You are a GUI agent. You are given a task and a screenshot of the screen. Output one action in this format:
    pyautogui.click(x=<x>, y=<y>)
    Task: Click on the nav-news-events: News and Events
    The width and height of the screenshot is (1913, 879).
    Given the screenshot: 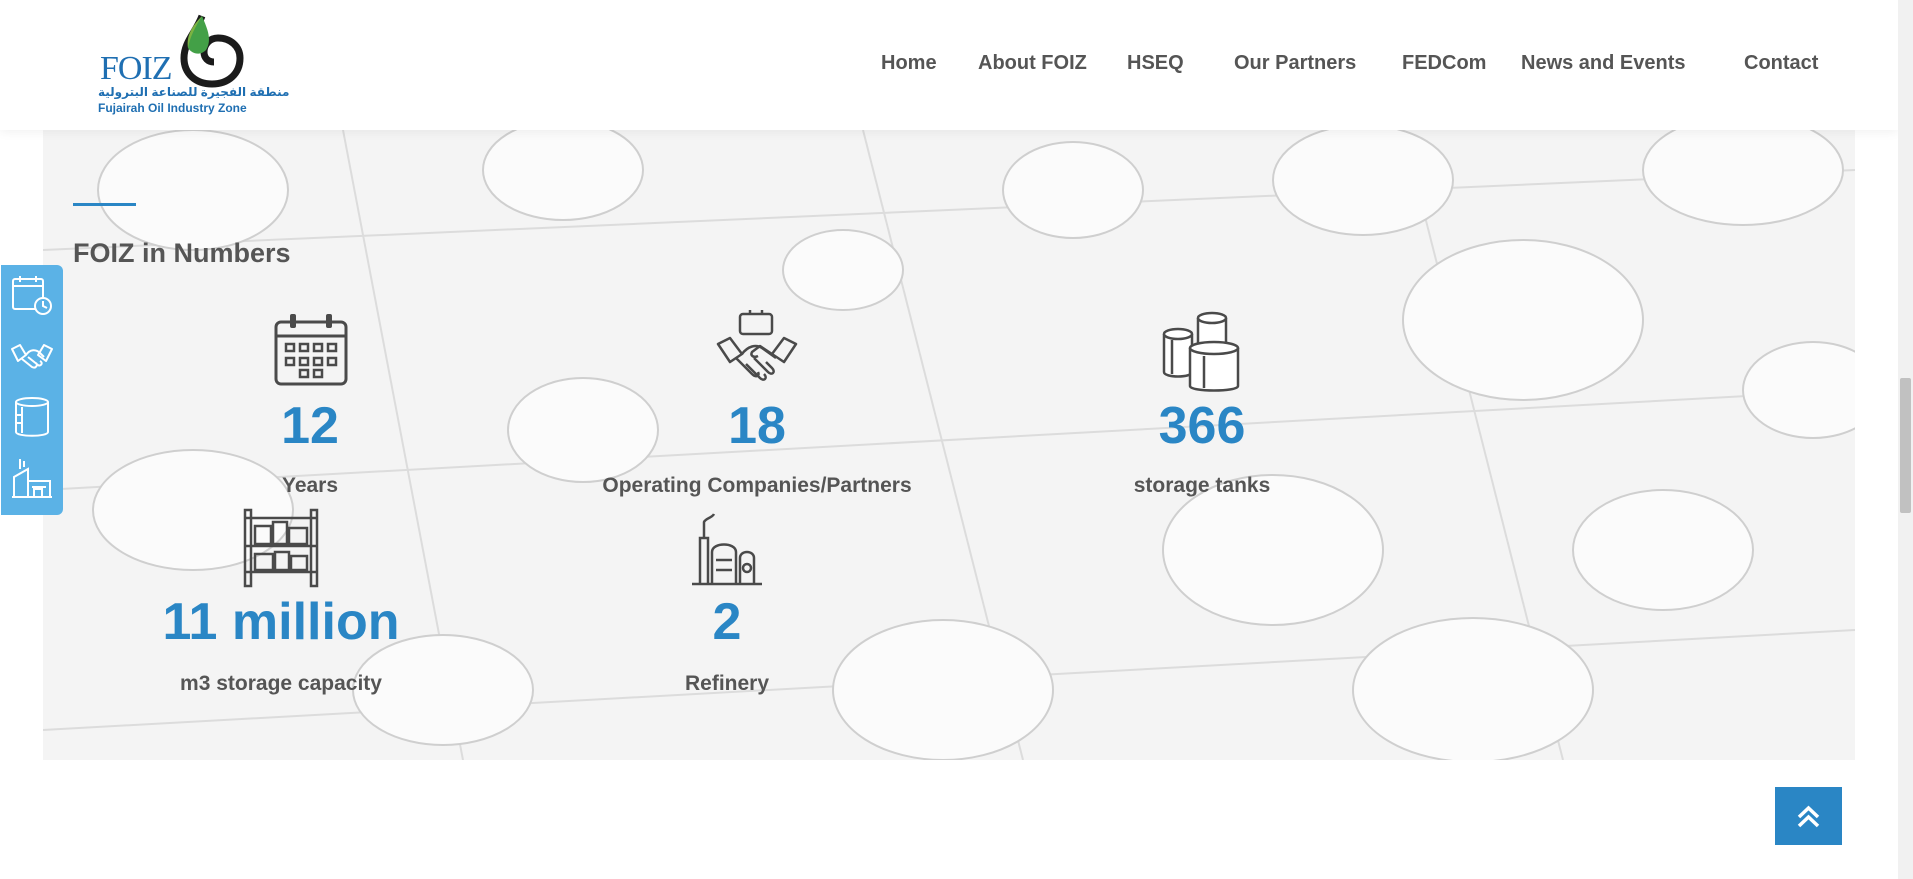 What is the action you would take?
    pyautogui.click(x=1603, y=63)
    